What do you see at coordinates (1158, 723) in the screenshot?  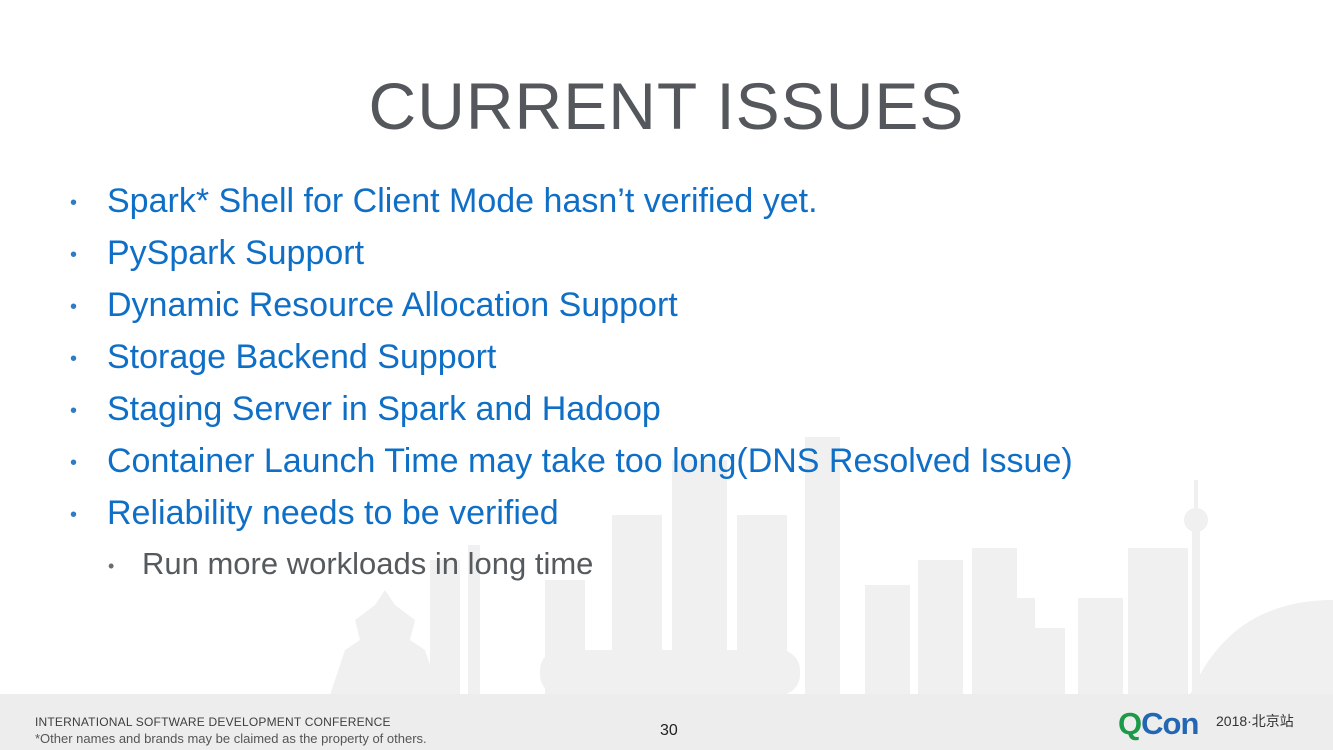 I see `qcon-logo: QCon` at bounding box center [1158, 723].